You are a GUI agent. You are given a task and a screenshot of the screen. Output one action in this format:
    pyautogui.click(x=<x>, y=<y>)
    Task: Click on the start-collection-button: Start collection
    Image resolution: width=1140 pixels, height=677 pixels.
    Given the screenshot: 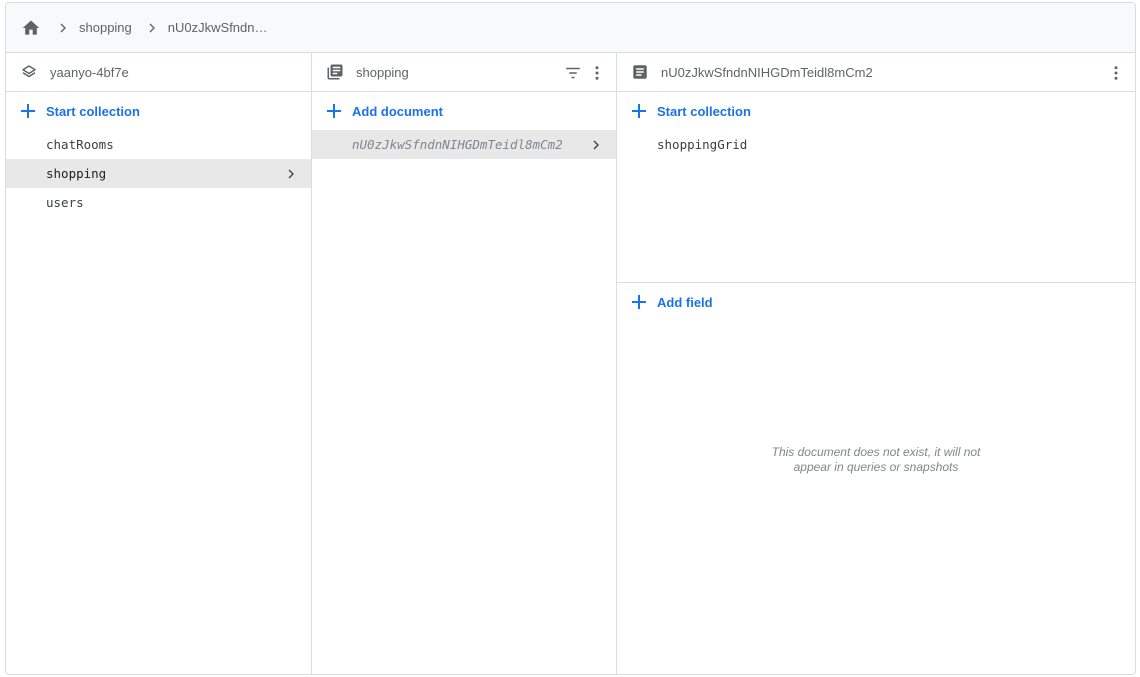 What is the action you would take?
    pyautogui.click(x=158, y=111)
    